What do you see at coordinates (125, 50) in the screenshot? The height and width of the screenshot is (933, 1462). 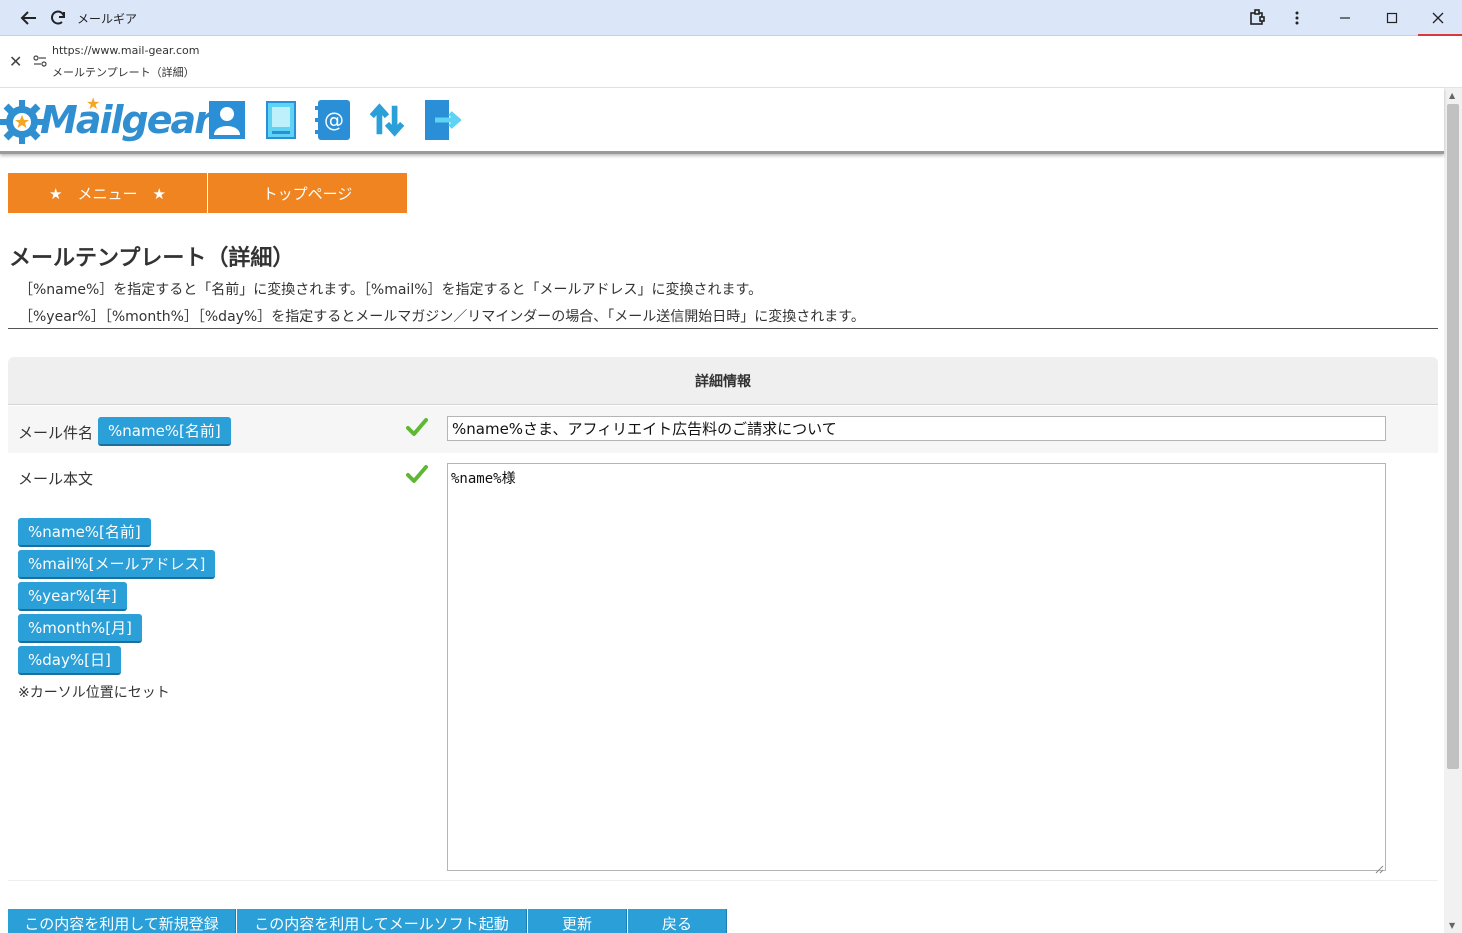 I see `url-text: https://www.mail-gear.com` at bounding box center [125, 50].